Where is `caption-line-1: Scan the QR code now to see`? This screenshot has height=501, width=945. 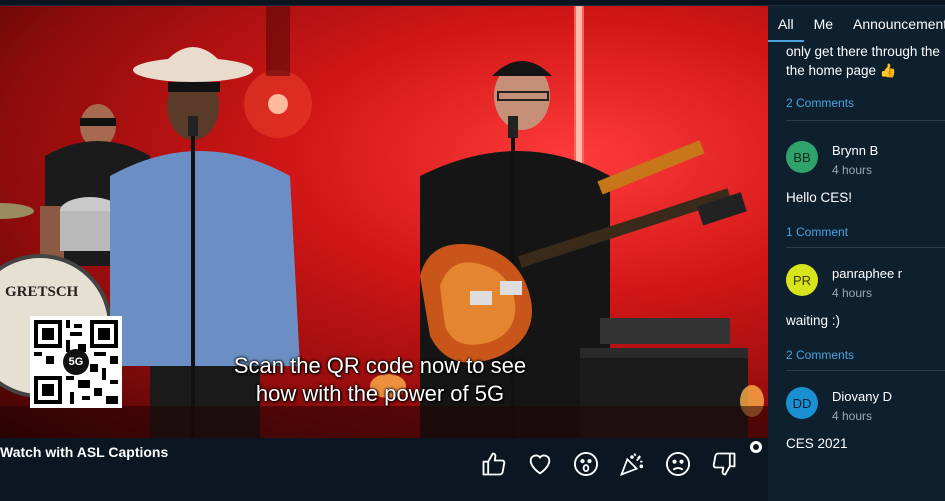 caption-line-1: Scan the QR code now to see is located at coordinates (380, 365).